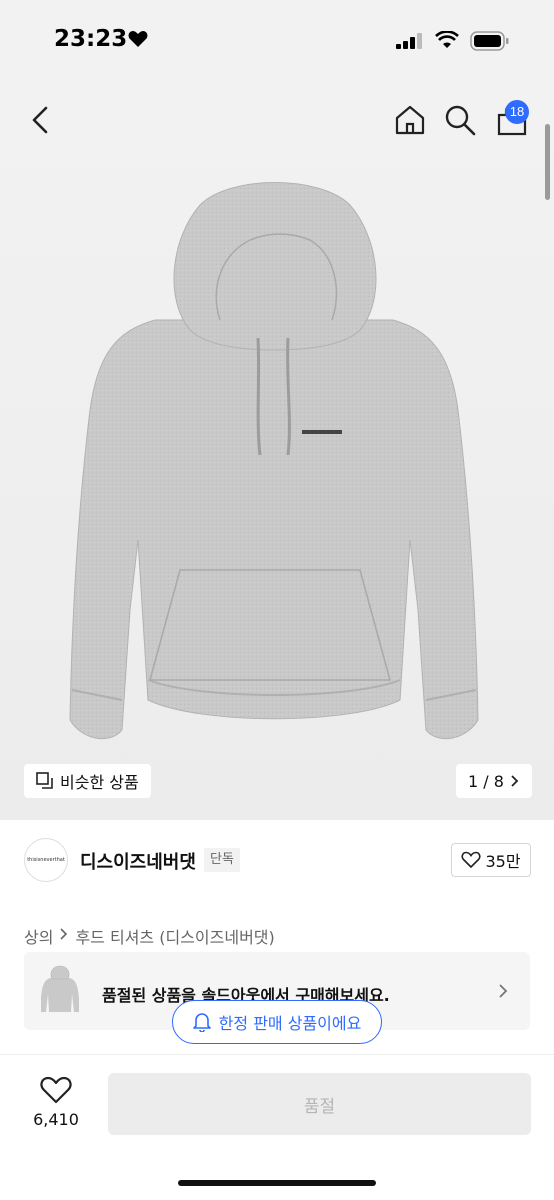 This screenshot has height=1200, width=554. Describe the element at coordinates (517, 112) in the screenshot. I see `cart-count-badge: 18` at that location.